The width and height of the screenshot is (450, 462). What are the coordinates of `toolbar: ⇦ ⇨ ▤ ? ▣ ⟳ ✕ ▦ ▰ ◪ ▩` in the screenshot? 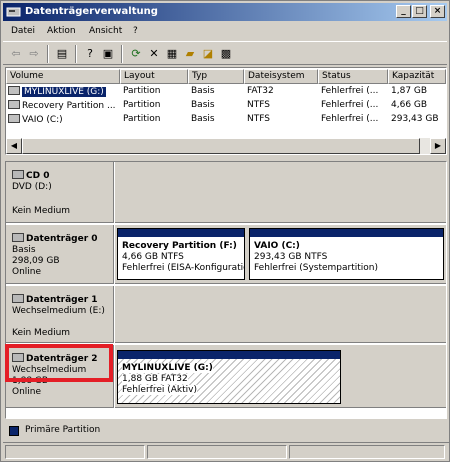 It's located at (225, 53).